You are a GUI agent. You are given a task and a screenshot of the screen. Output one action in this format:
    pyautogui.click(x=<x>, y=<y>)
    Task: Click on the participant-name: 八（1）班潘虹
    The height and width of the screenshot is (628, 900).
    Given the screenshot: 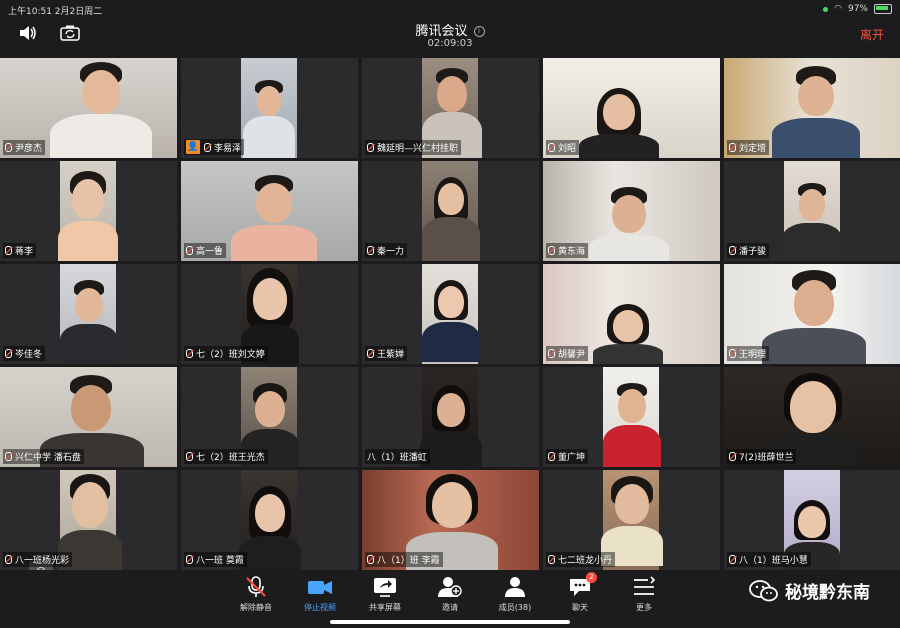 What is the action you would take?
    pyautogui.click(x=397, y=458)
    